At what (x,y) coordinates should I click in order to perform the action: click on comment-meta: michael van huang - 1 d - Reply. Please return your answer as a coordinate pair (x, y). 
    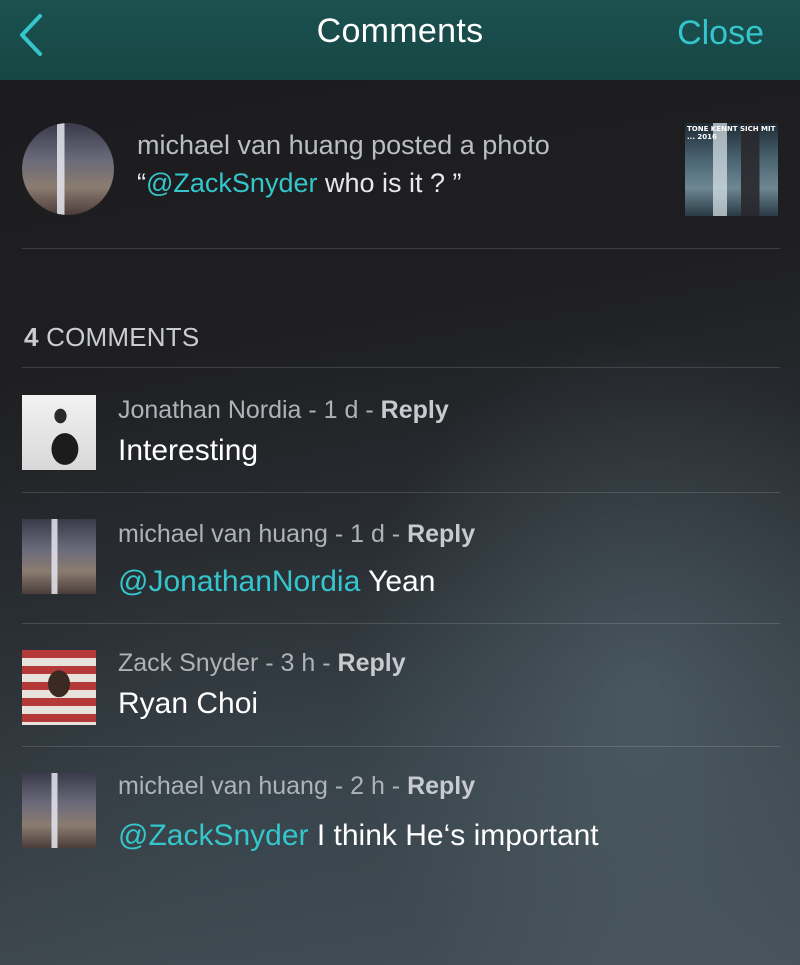
    Looking at the image, I should click on (296, 534).